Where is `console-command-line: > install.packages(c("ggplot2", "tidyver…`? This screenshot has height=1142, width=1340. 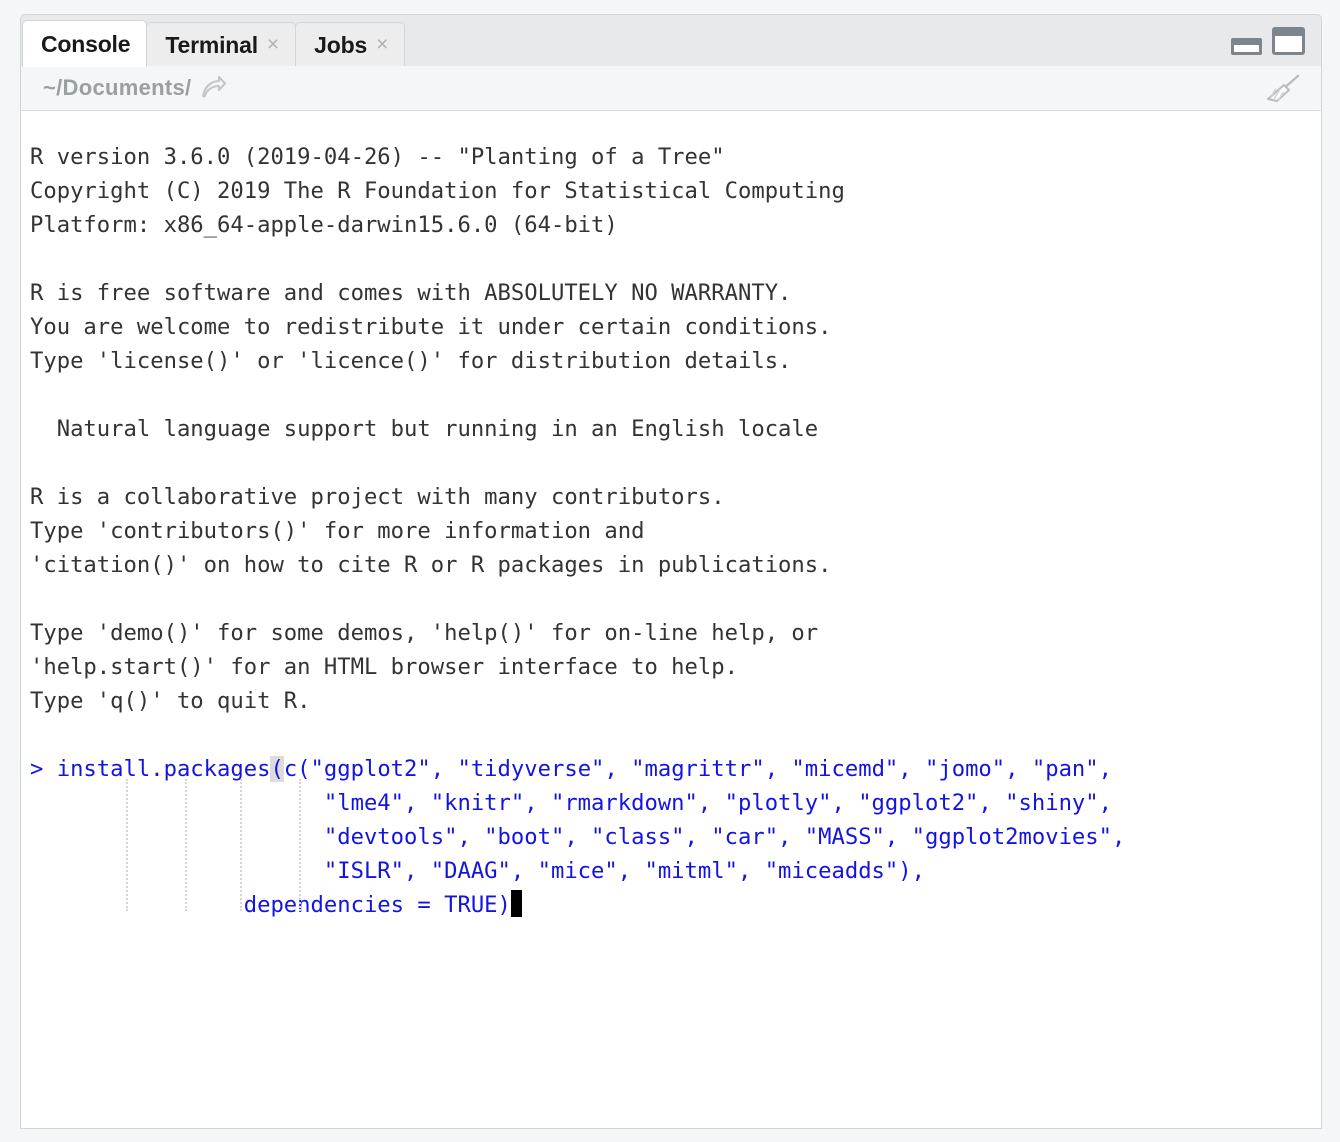 console-command-line: > install.packages(c("ggplot2", "tidyver… is located at coordinates (675, 769).